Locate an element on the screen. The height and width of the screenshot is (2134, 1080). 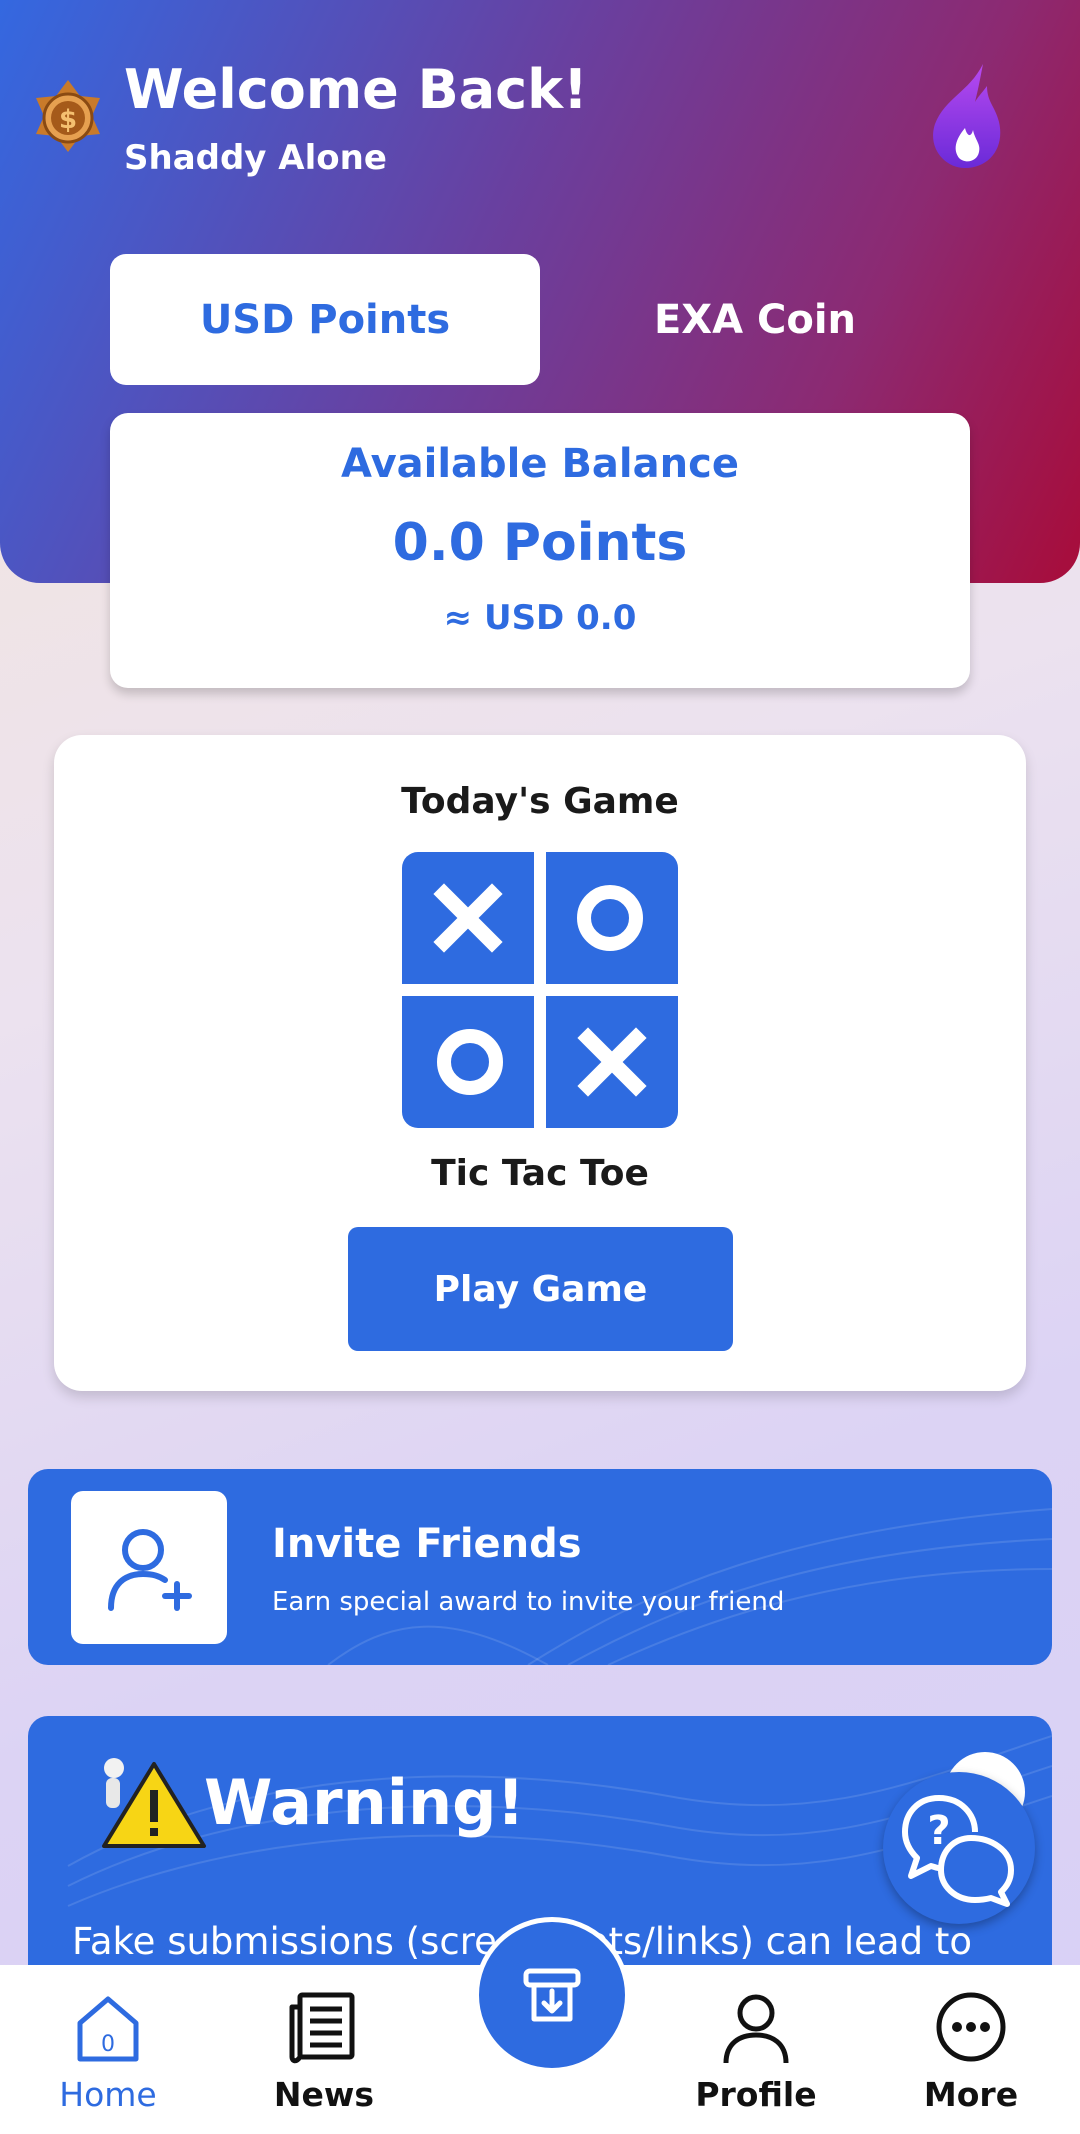
withdraw-icon is located at coordinates (552, 1995).